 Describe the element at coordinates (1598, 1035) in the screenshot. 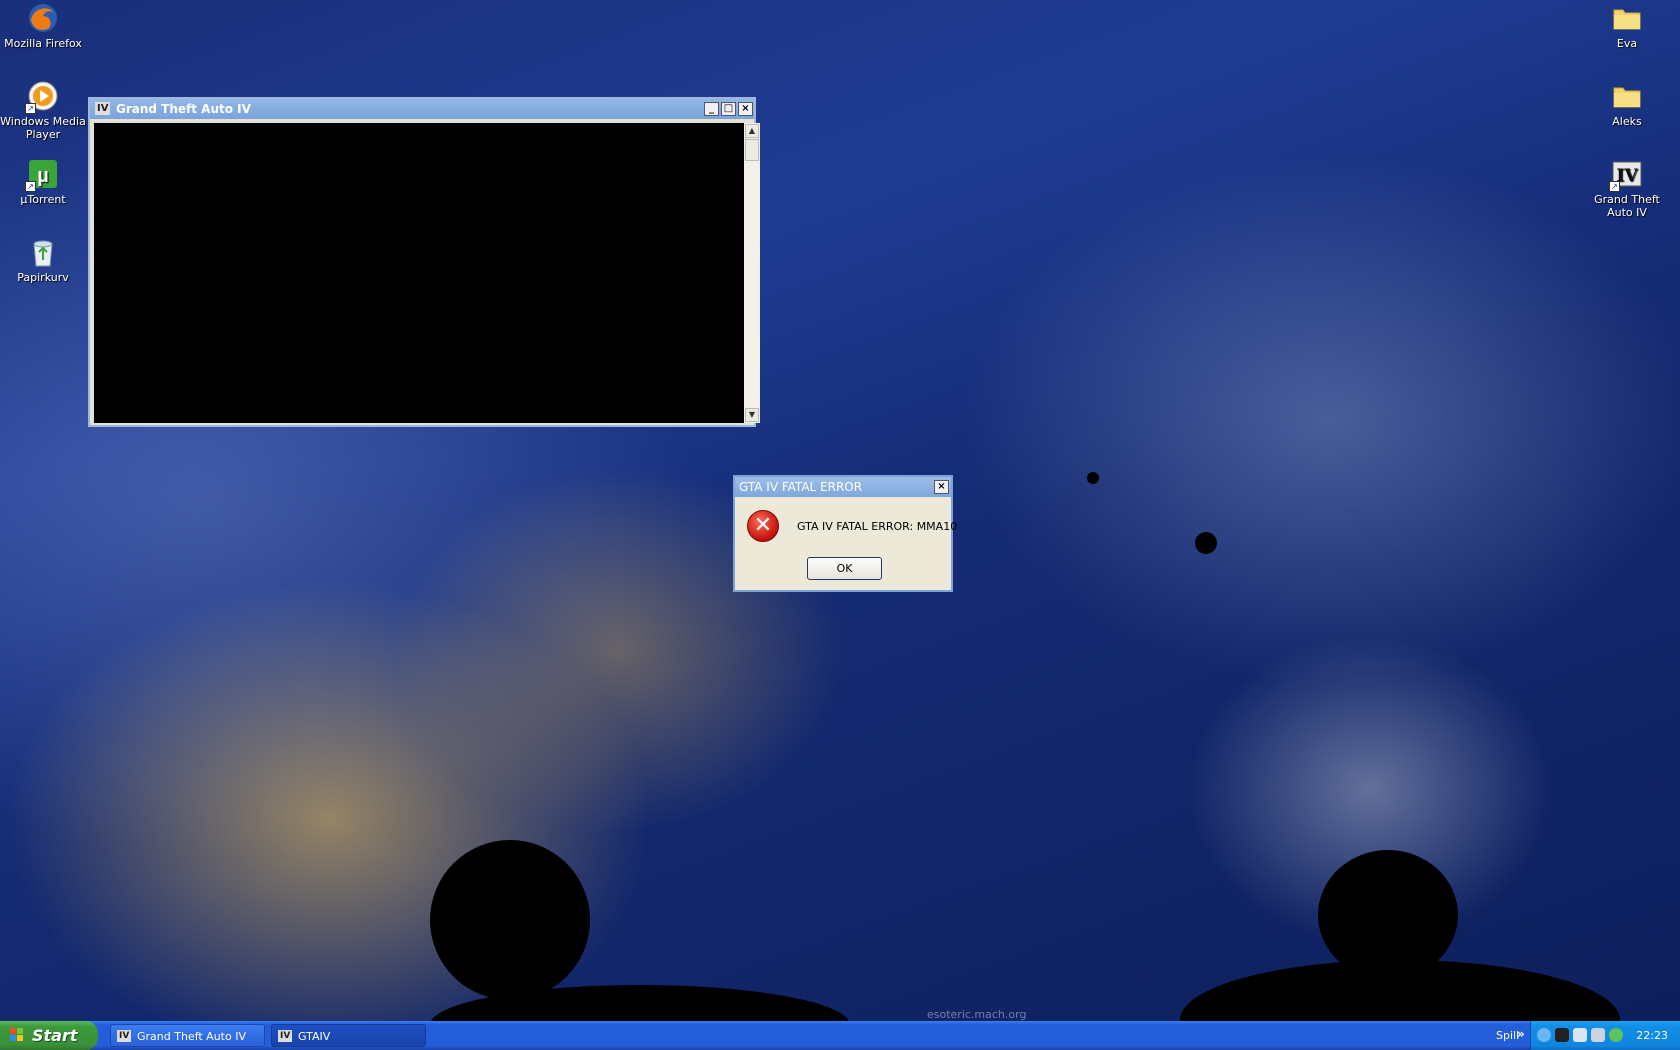

I see `tray-safely-remove-icon` at that location.